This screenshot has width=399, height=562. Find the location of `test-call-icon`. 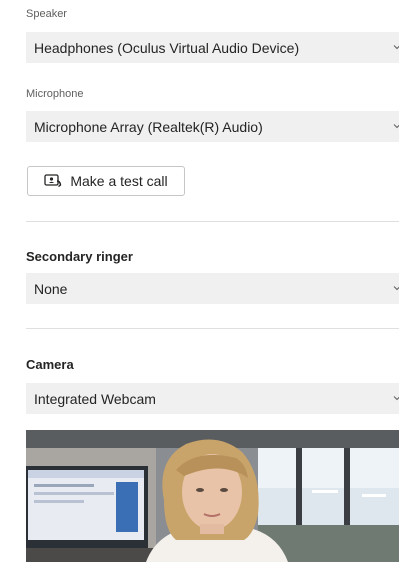

test-call-icon is located at coordinates (53, 181).